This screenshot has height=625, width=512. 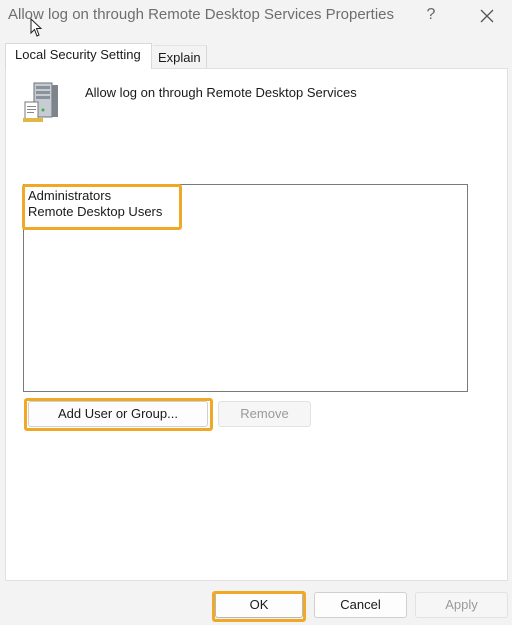 I want to click on list-item-remote-desktop-users: Remote Desktop Users, so click(x=95, y=211).